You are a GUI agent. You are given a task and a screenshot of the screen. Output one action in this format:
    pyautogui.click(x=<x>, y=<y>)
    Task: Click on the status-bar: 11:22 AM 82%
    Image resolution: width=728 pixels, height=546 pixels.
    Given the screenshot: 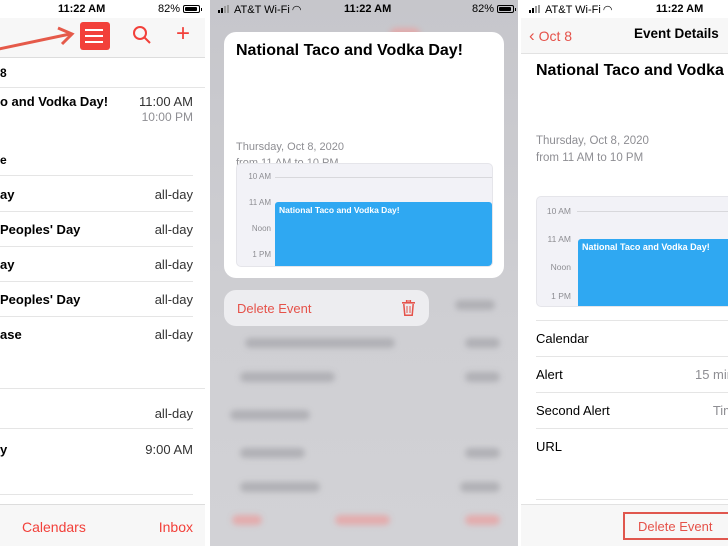 What is the action you would take?
    pyautogui.click(x=102, y=9)
    